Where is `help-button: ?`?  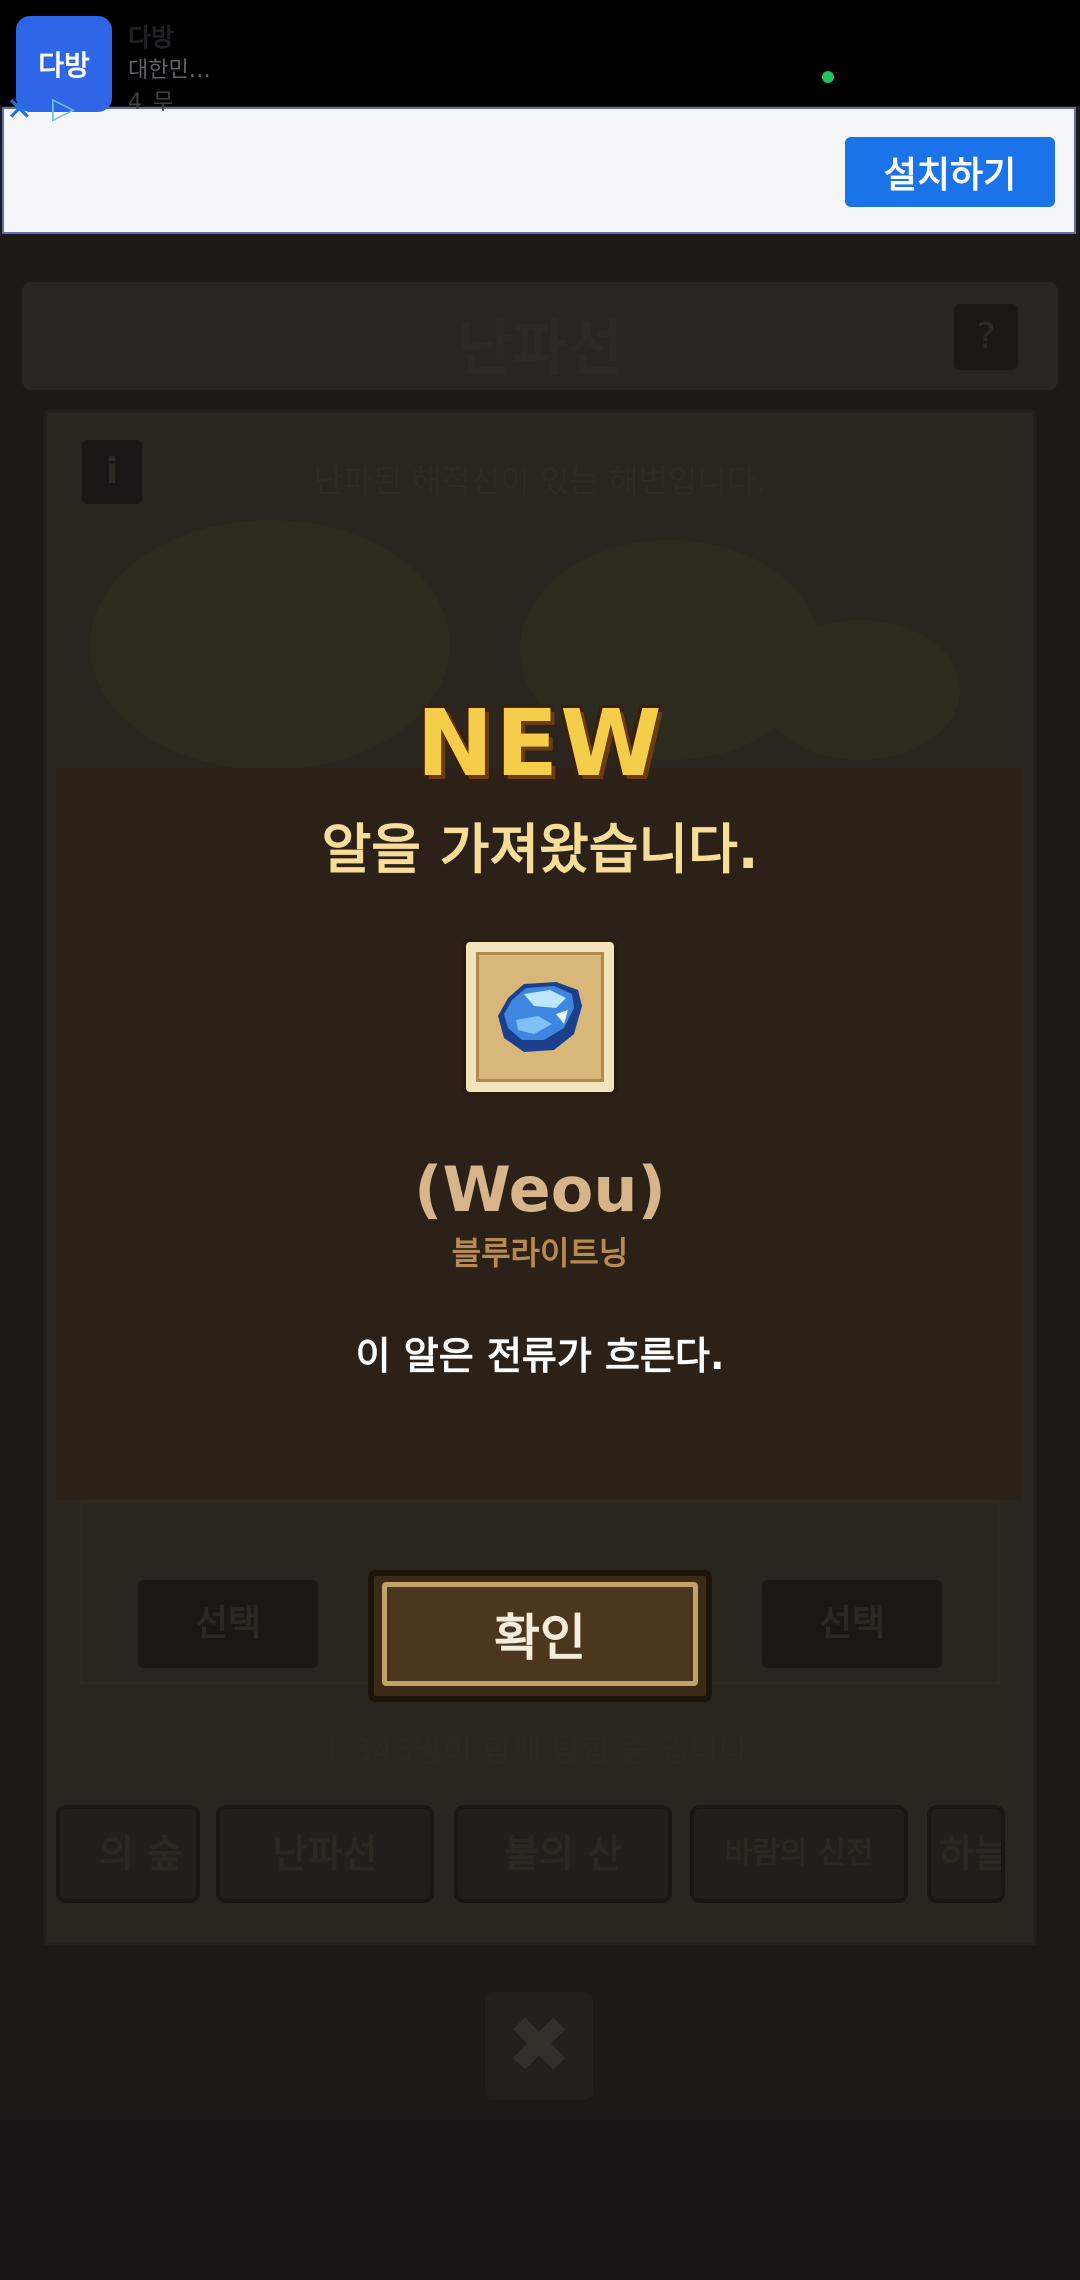 help-button: ? is located at coordinates (986, 337).